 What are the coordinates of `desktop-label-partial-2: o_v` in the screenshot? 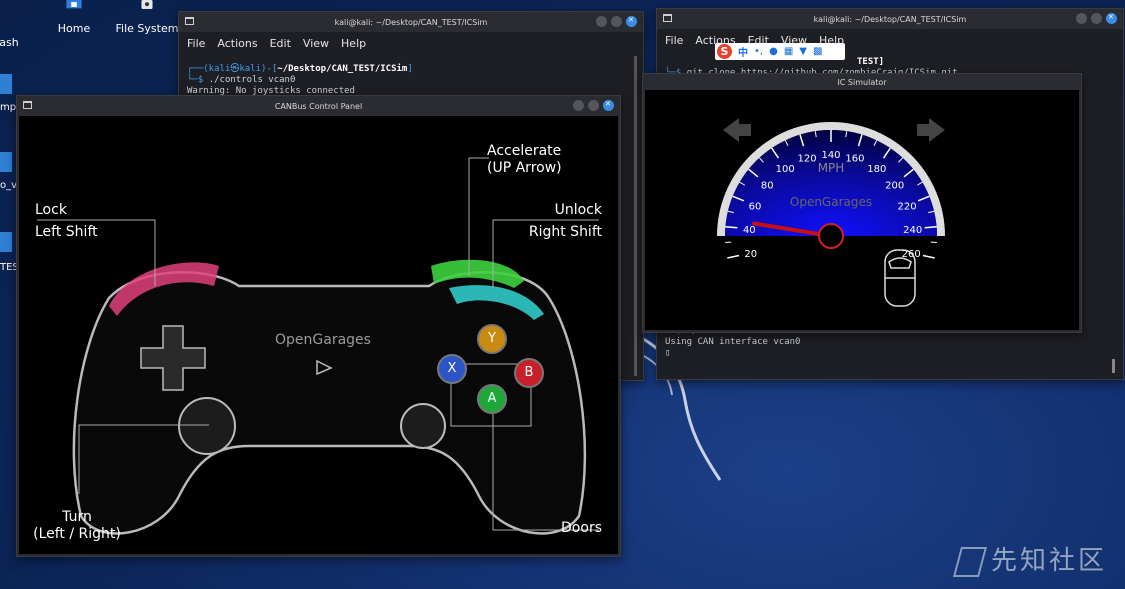 It's located at (9, 185).